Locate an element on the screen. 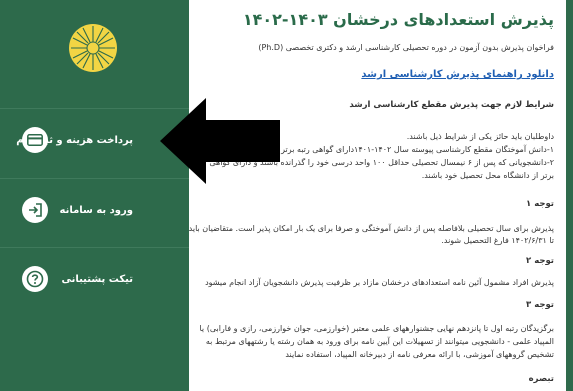  note1-line: تا ۱۴۰۲/۶/۳۱ فارغ التحصیل شوند. is located at coordinates (497, 240).